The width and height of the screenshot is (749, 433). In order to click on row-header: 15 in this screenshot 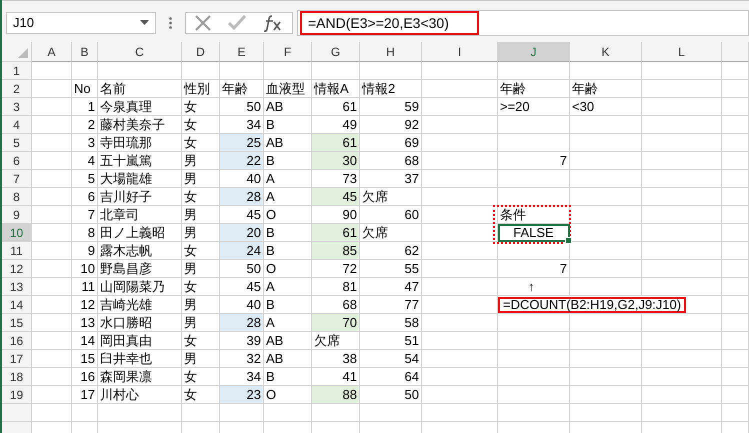, I will do `click(17, 323)`.